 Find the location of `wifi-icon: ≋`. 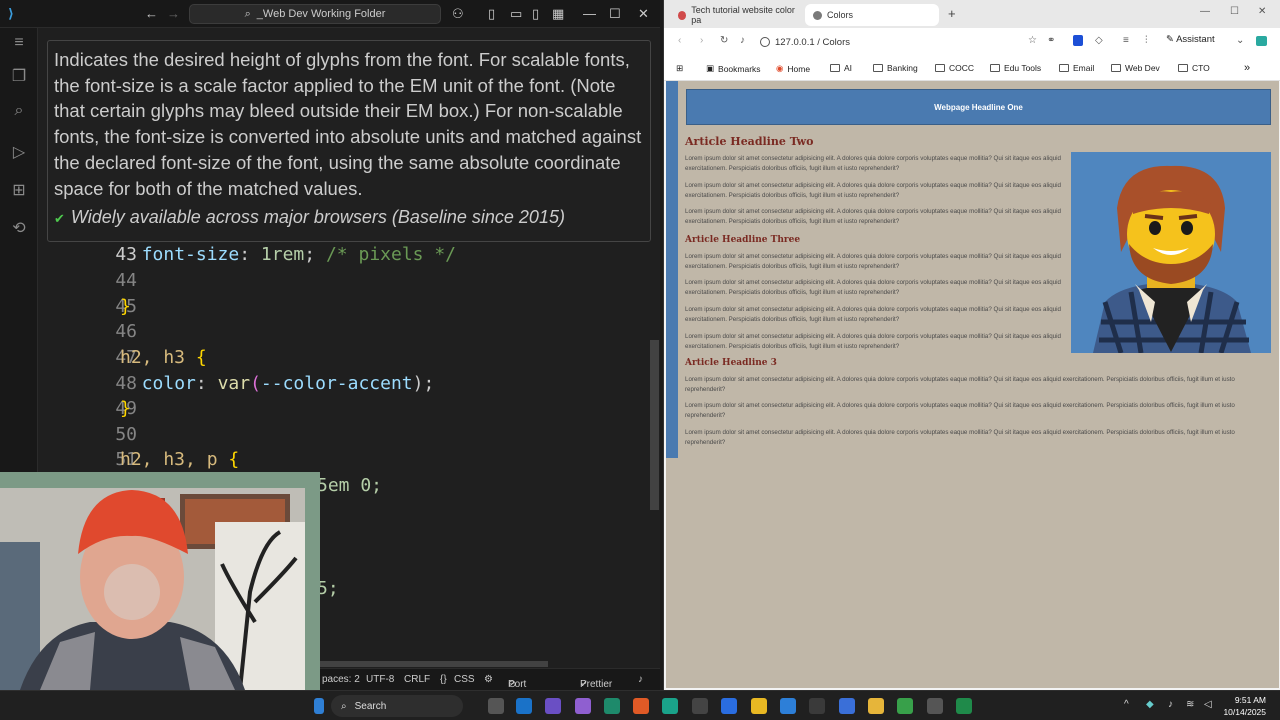

wifi-icon: ≋ is located at coordinates (1190, 704).